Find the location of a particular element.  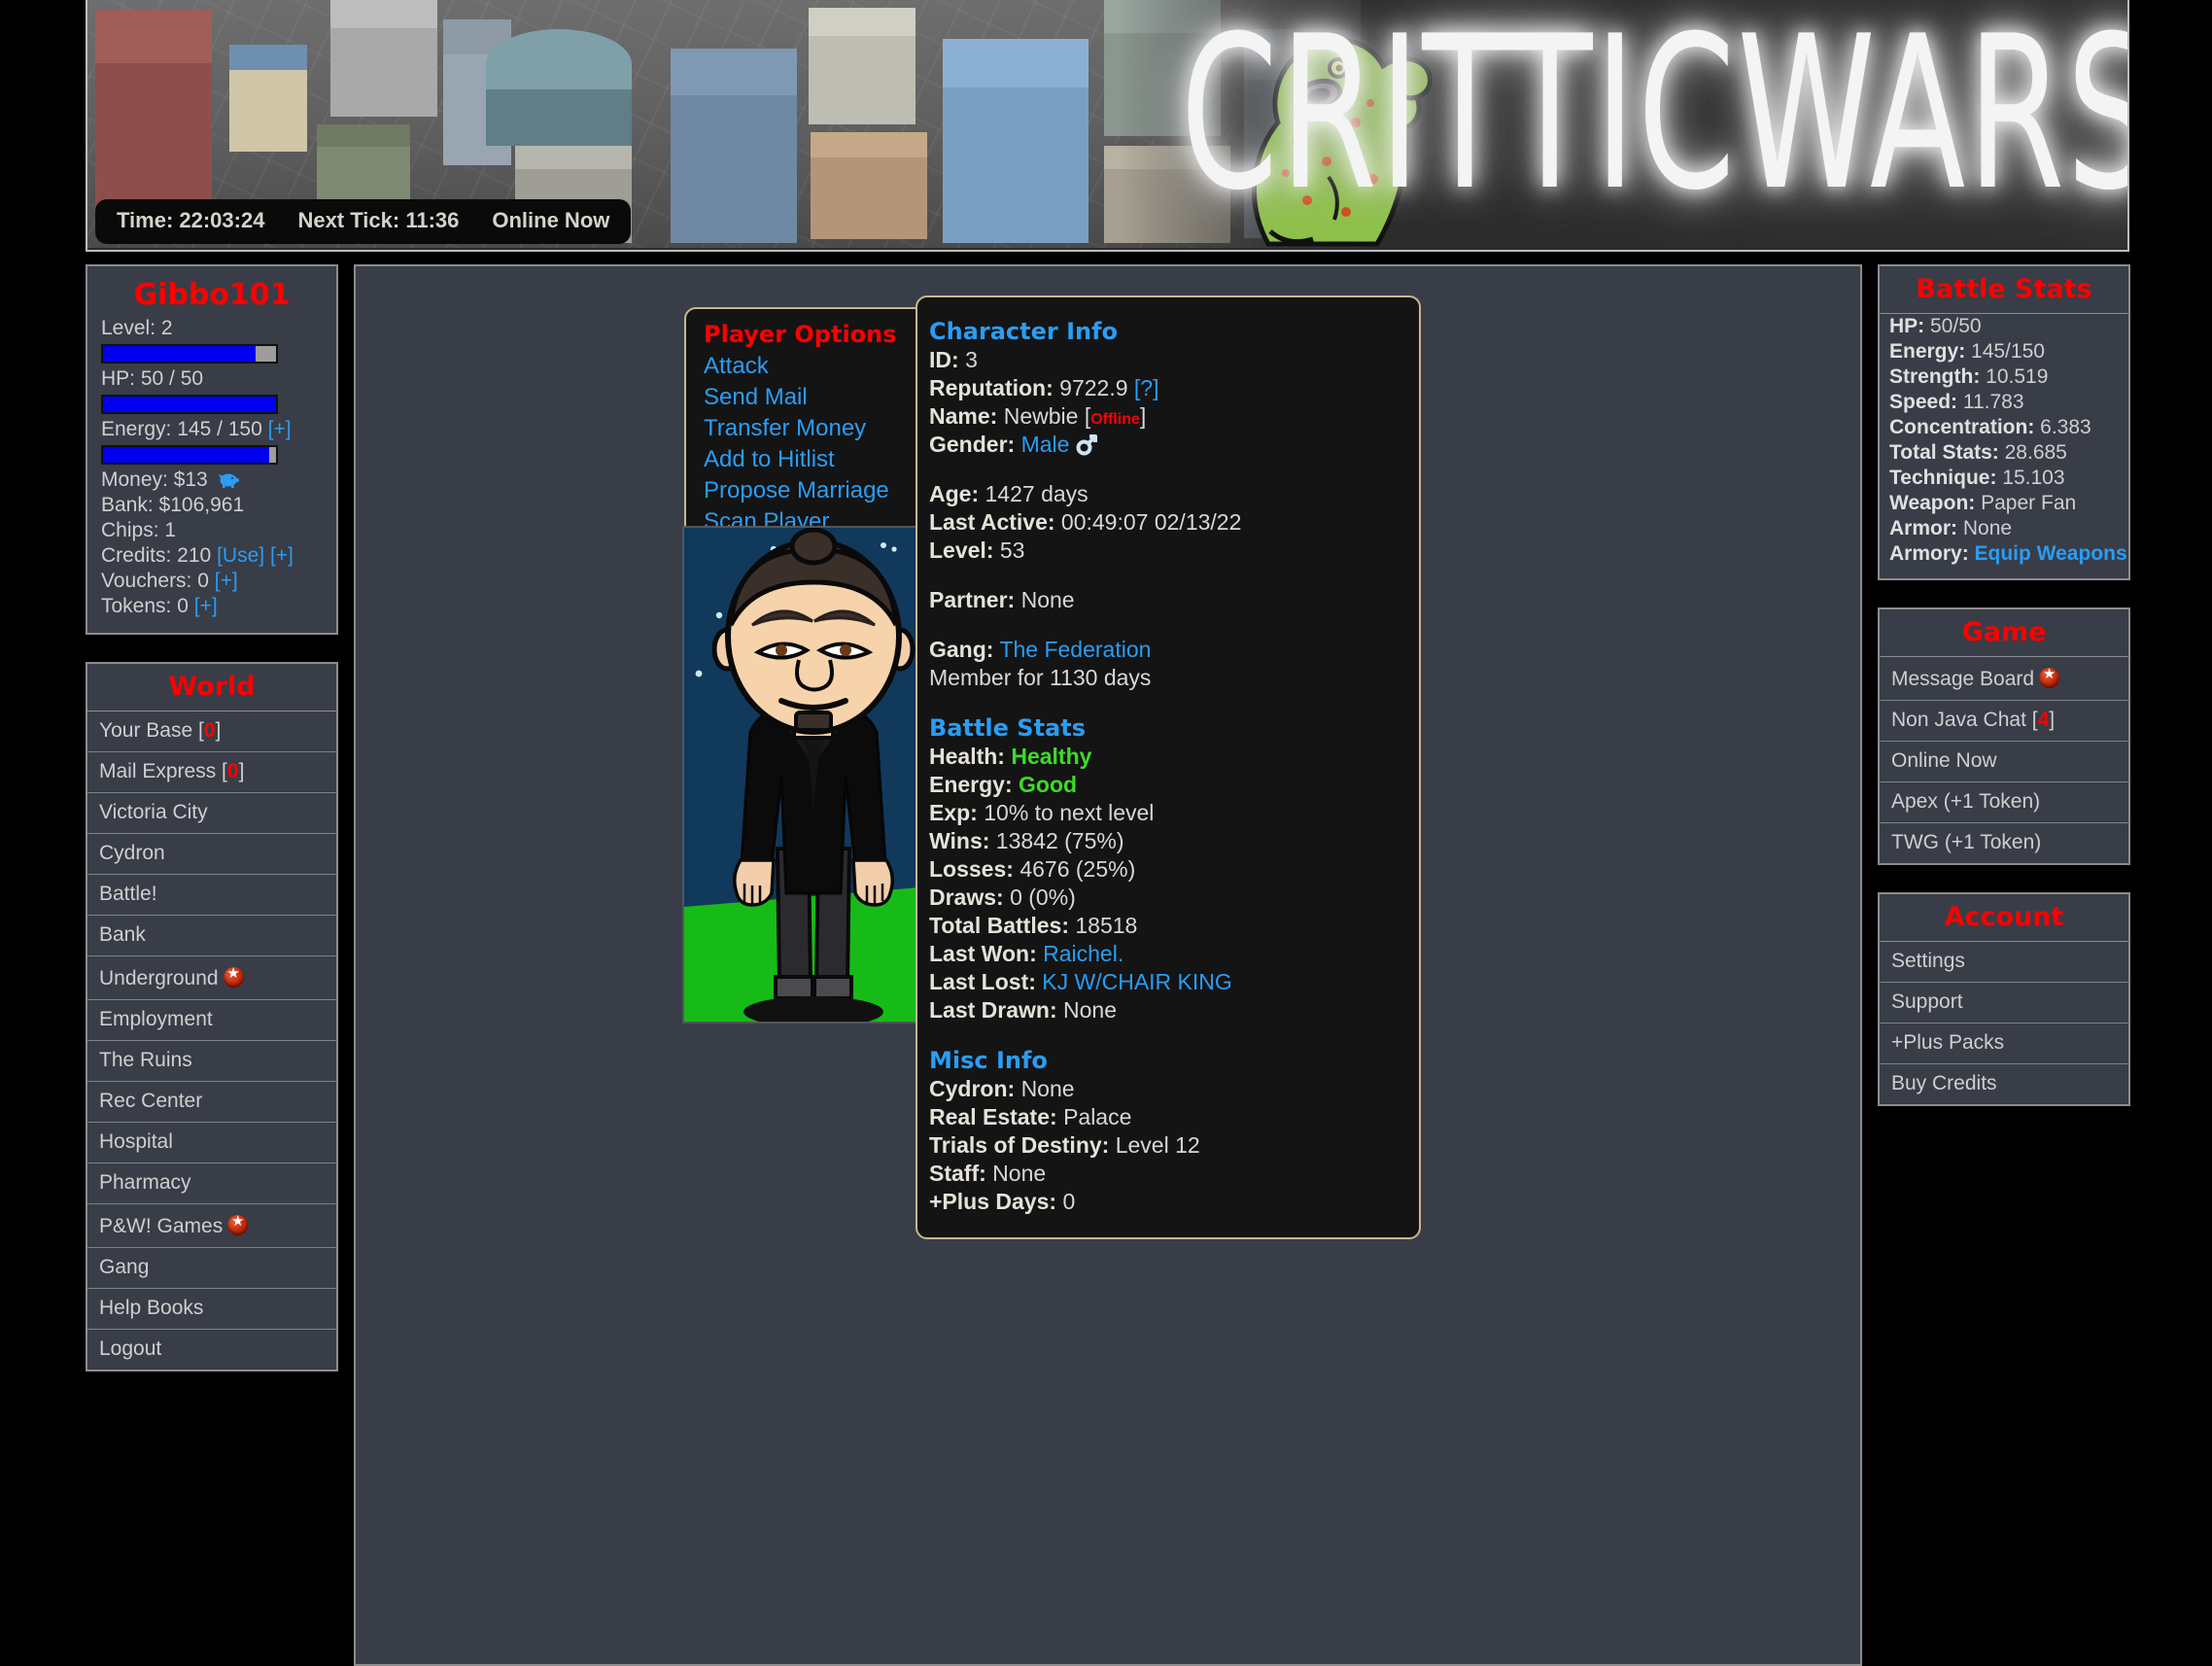

char-draws-row: Draws: 0 (0%) is located at coordinates (1168, 898).